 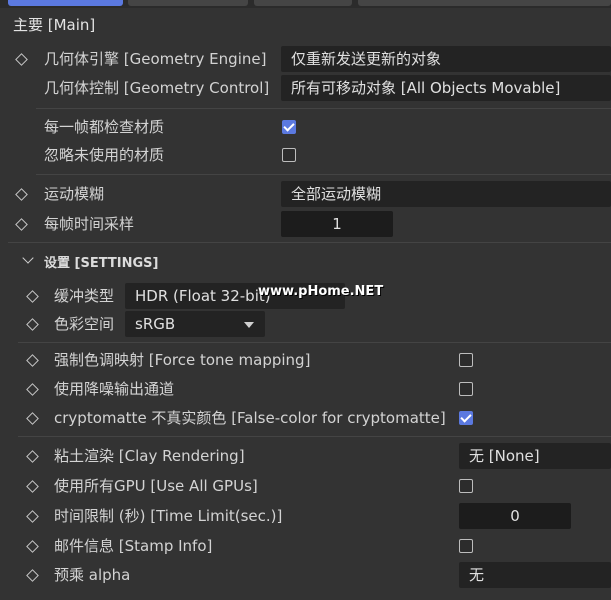 I want to click on cryptomatte-checkbox, so click(x=466, y=418).